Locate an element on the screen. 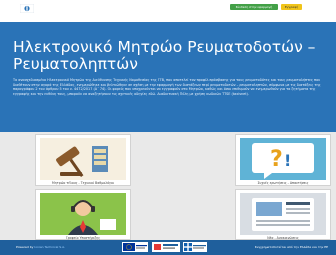 This screenshot has width=336, height=255. gavel-icon is located at coordinates (83, 159).